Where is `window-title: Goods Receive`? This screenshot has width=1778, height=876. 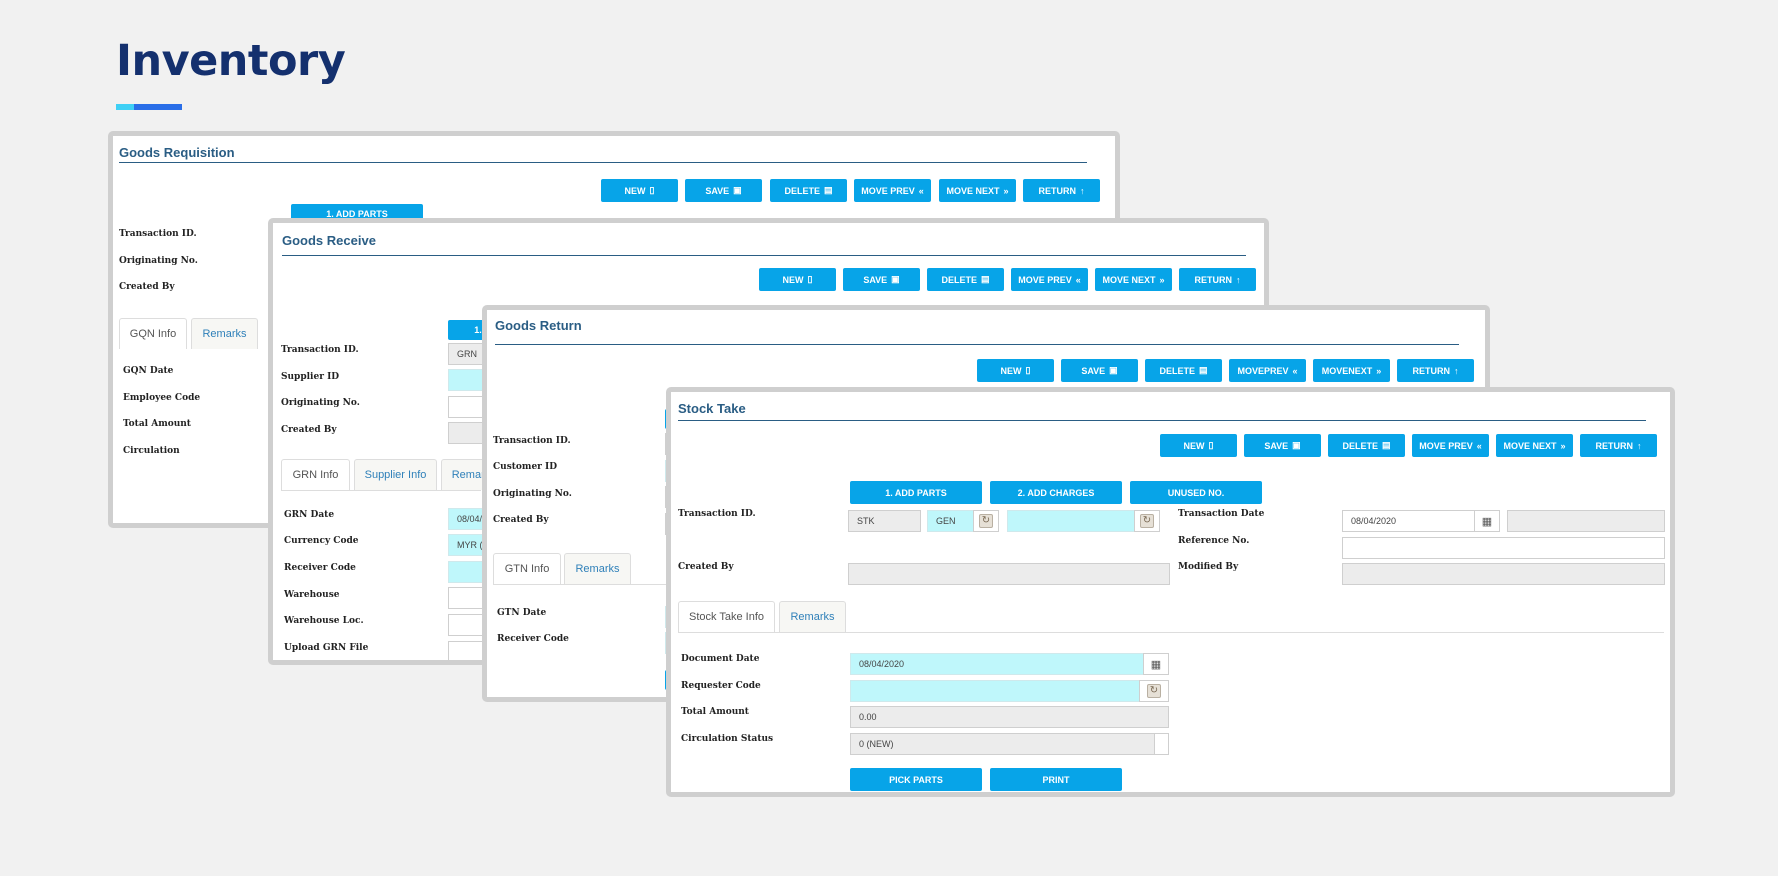 window-title: Goods Receive is located at coordinates (329, 240).